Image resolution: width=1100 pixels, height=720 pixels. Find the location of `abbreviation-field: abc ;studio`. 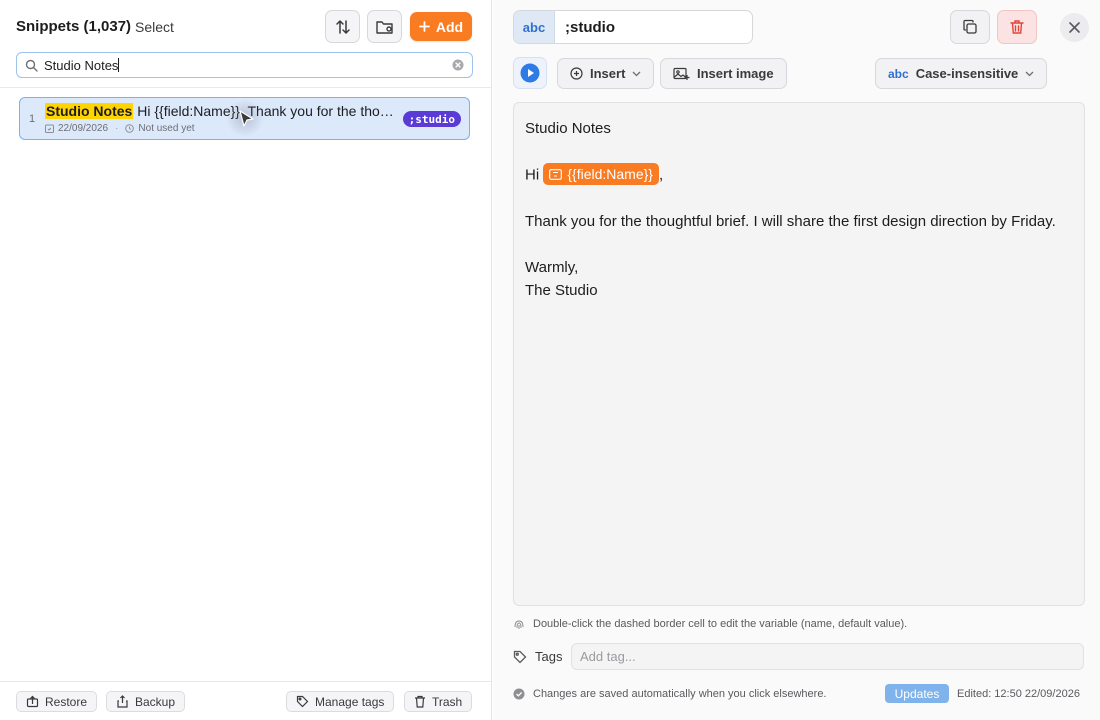

abbreviation-field: abc ;studio is located at coordinates (633, 27).